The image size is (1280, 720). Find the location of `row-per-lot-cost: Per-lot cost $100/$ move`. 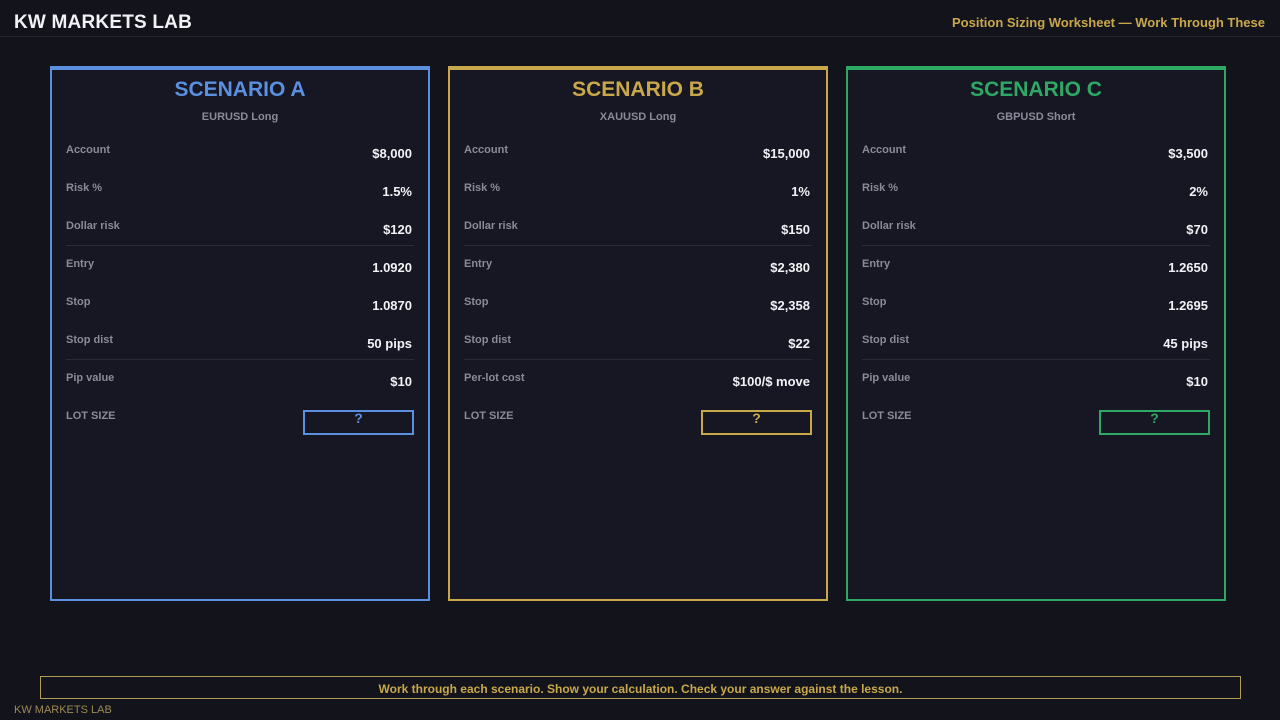

row-per-lot-cost: Per-lot cost $100/$ move is located at coordinates (638, 378).